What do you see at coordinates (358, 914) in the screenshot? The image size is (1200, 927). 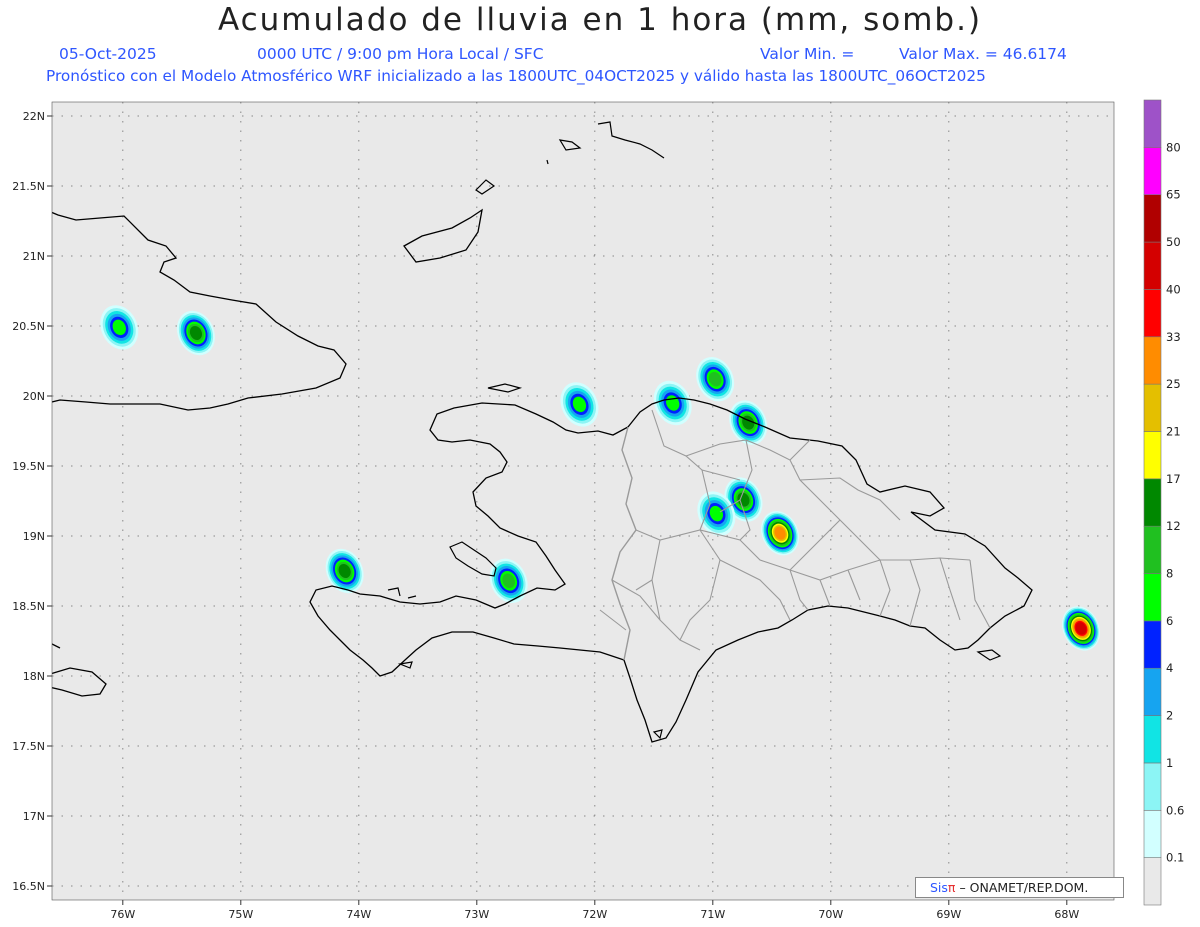 I see `lon-tick-label: 74W` at bounding box center [358, 914].